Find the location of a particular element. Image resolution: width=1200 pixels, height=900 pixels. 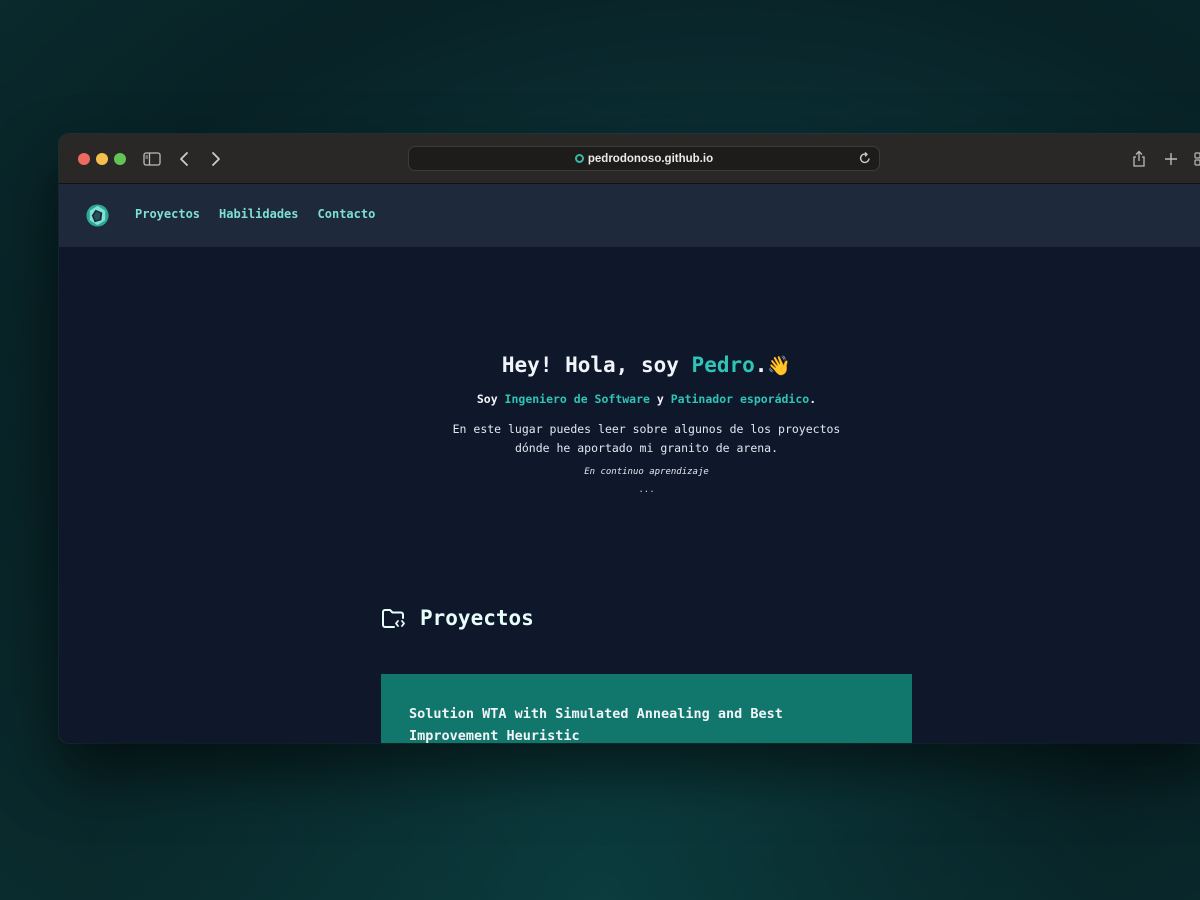

sidebar-icon is located at coordinates (152, 159).